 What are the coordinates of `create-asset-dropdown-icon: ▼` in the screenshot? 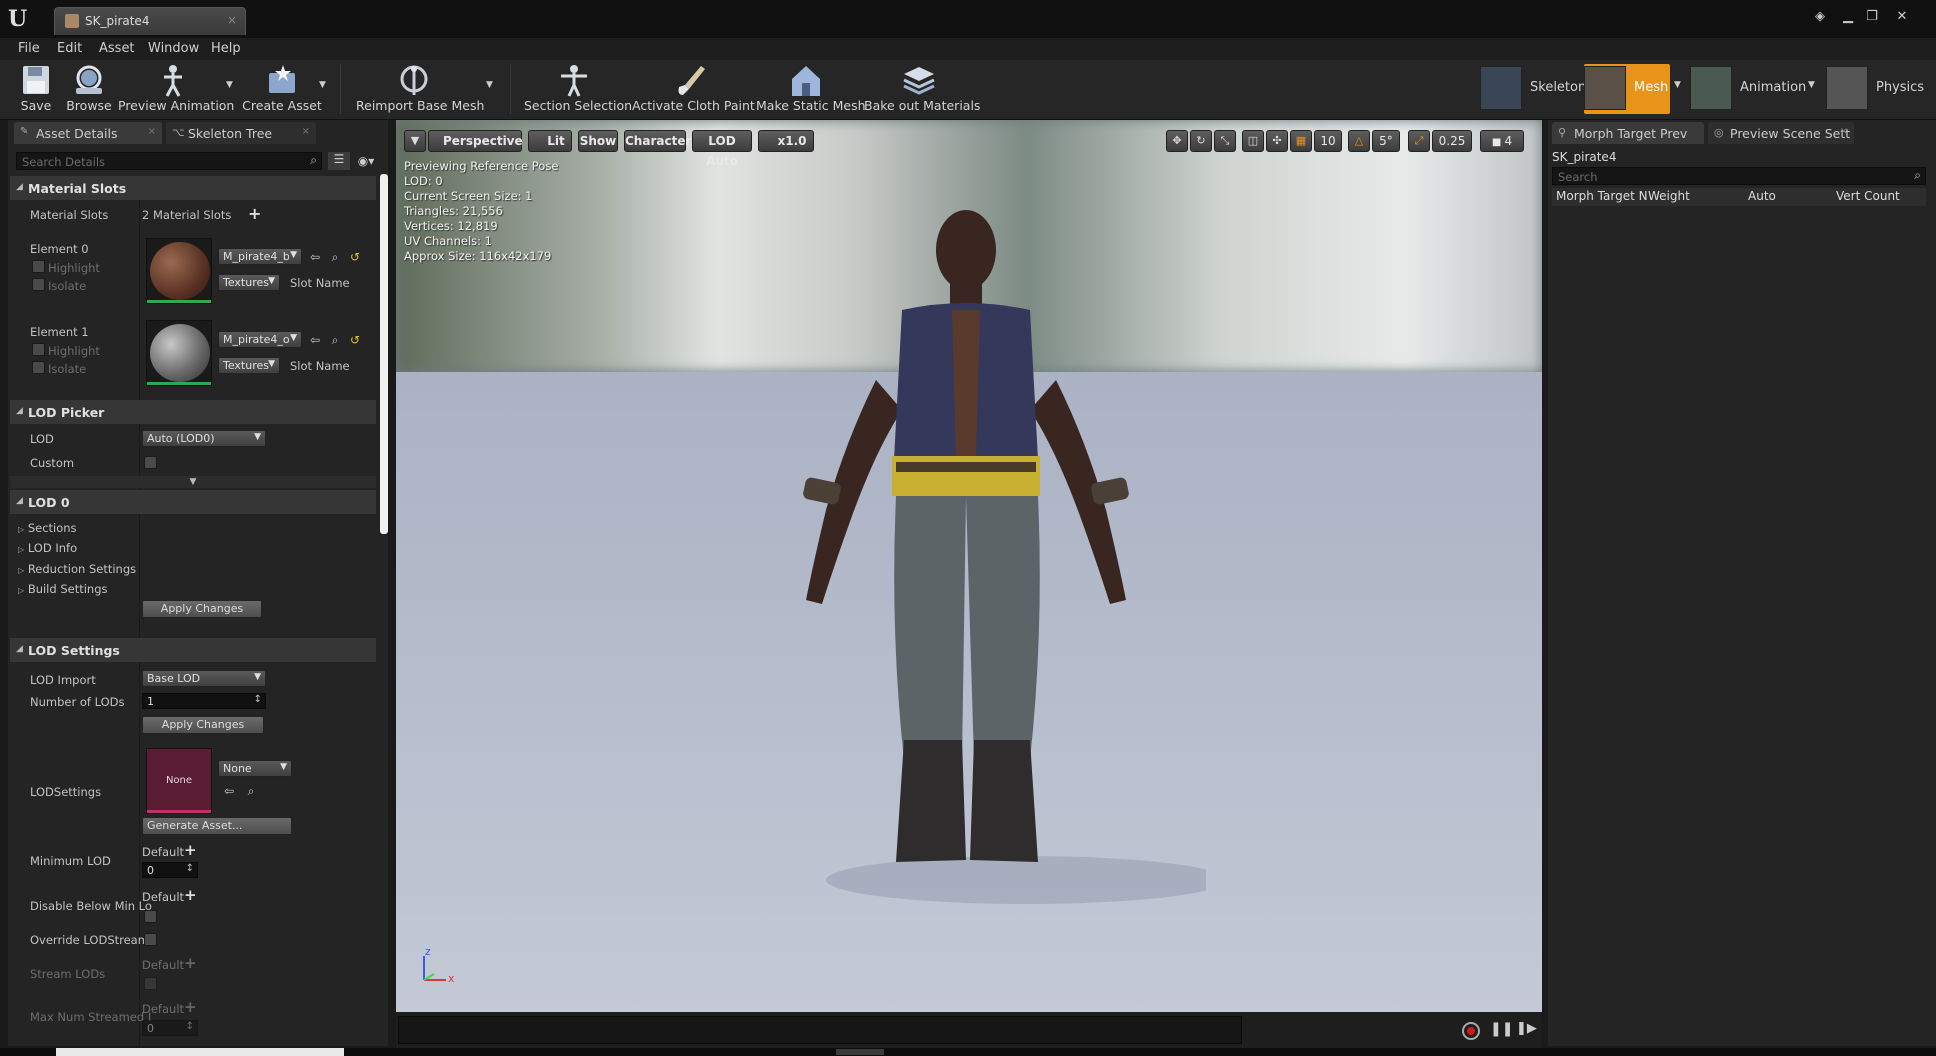 It's located at (322, 85).